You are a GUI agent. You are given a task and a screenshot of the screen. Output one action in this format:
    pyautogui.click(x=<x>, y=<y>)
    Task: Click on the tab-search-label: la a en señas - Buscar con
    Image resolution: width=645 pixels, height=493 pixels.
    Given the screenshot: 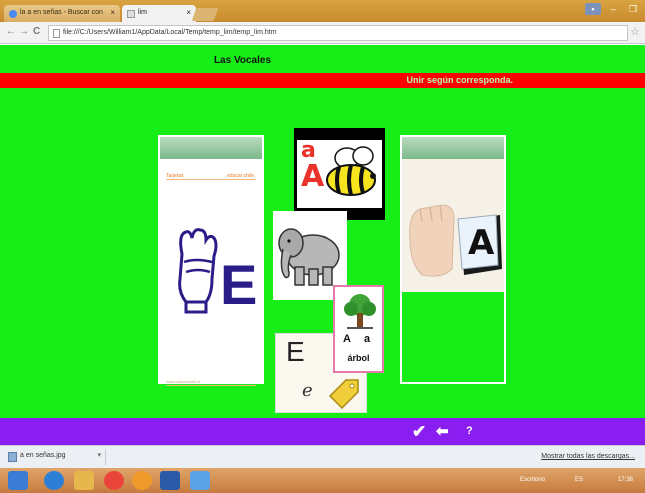 What is the action you would take?
    pyautogui.click(x=61, y=12)
    